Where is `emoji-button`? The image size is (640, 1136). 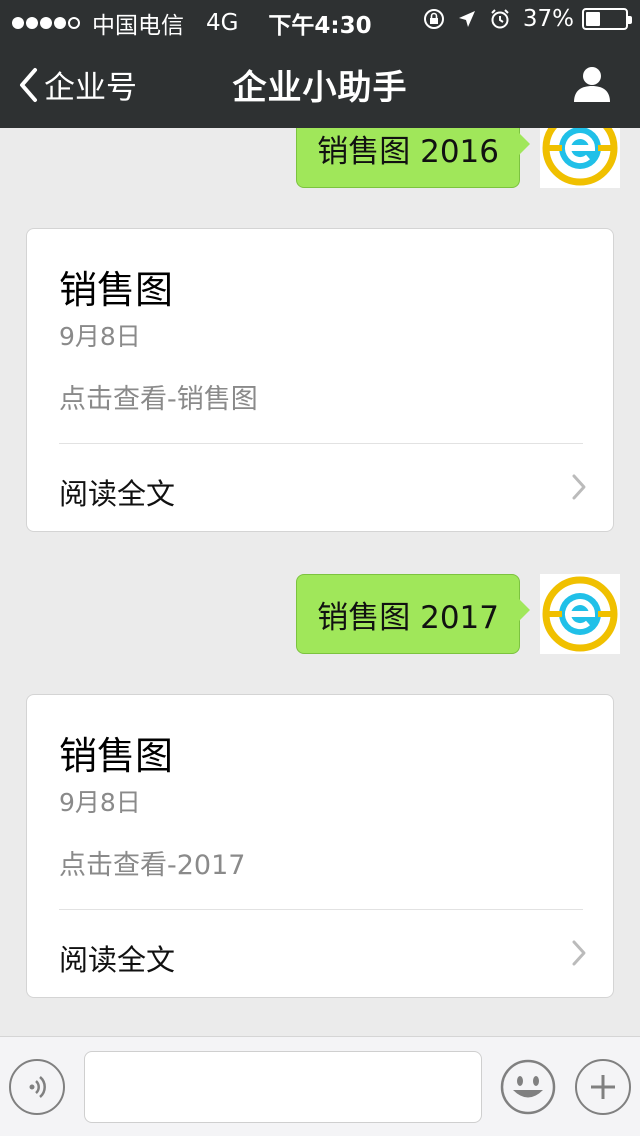
emoji-button is located at coordinates (528, 1087).